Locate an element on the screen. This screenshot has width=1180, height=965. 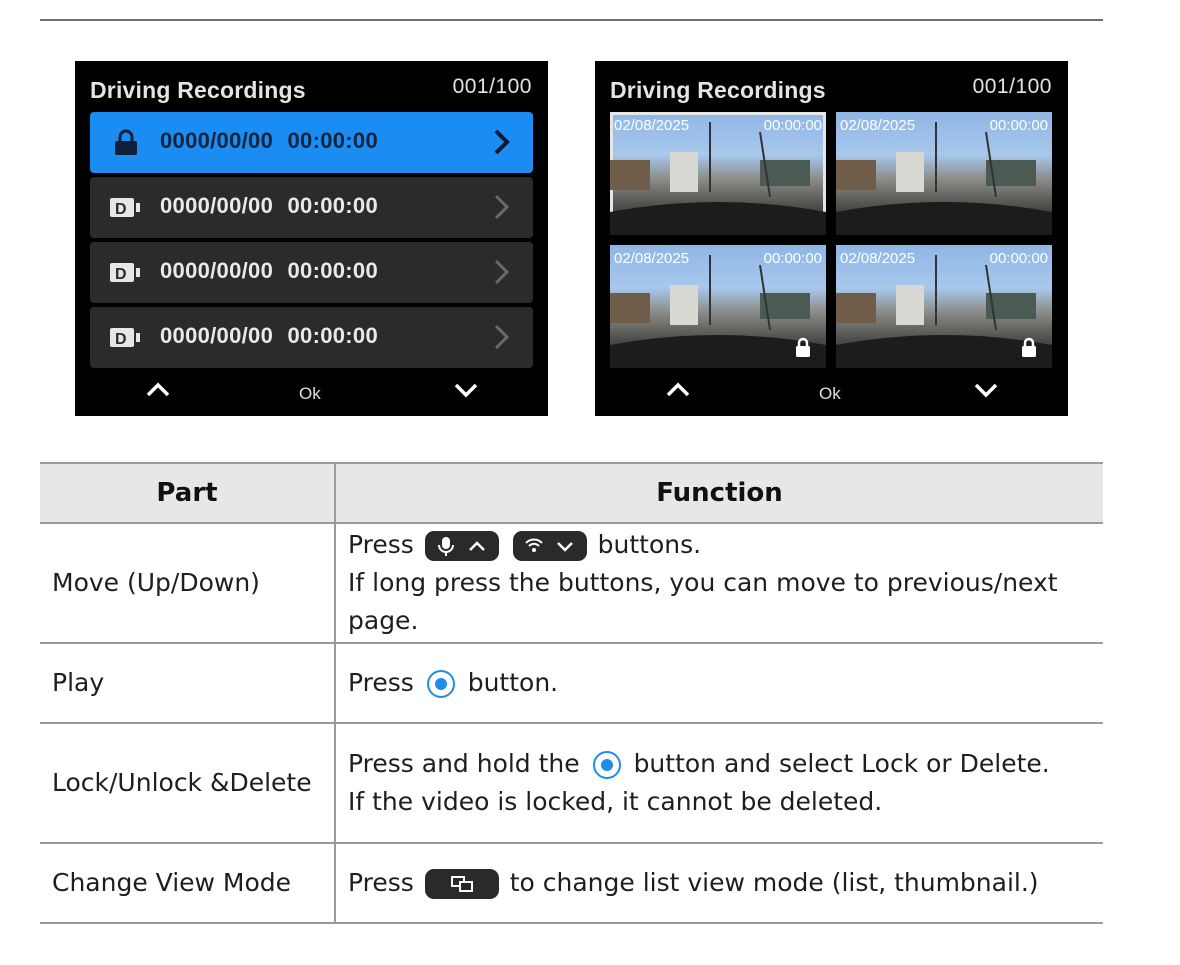
part-cell: Change View Mode is located at coordinates (188, 883).